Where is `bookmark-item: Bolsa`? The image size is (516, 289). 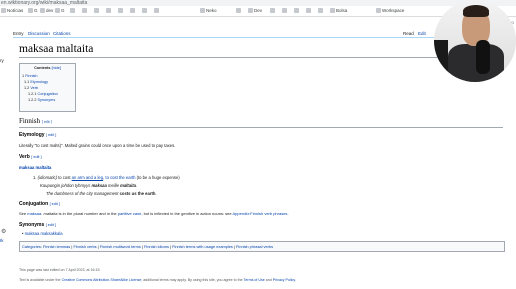
bookmark-item: Bolsa is located at coordinates (338, 11).